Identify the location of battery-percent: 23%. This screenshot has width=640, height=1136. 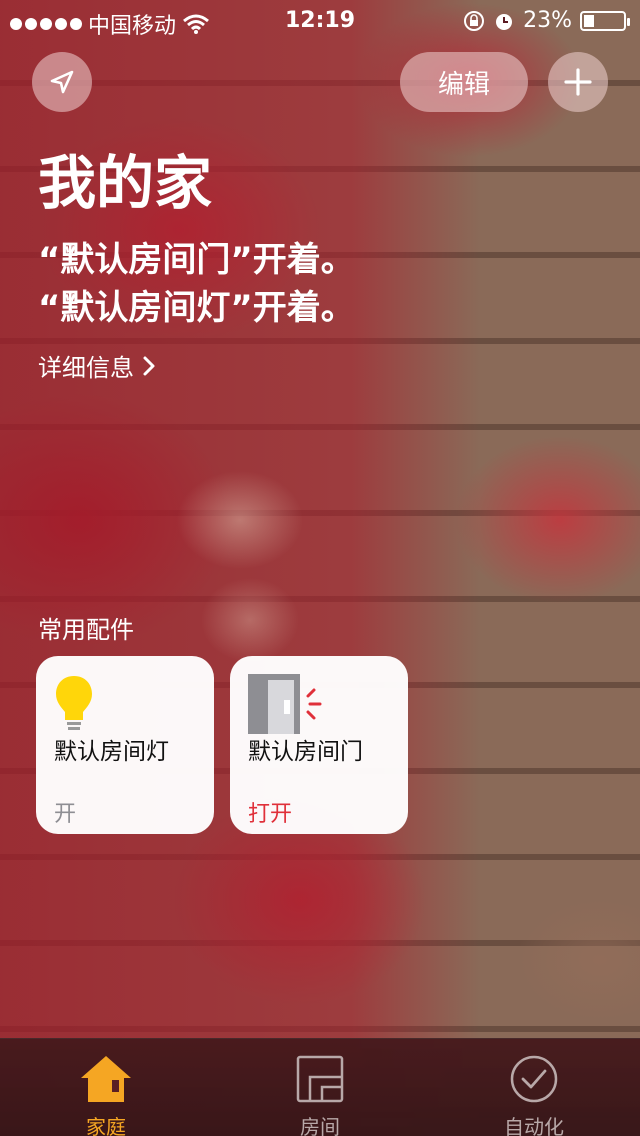
(547, 20).